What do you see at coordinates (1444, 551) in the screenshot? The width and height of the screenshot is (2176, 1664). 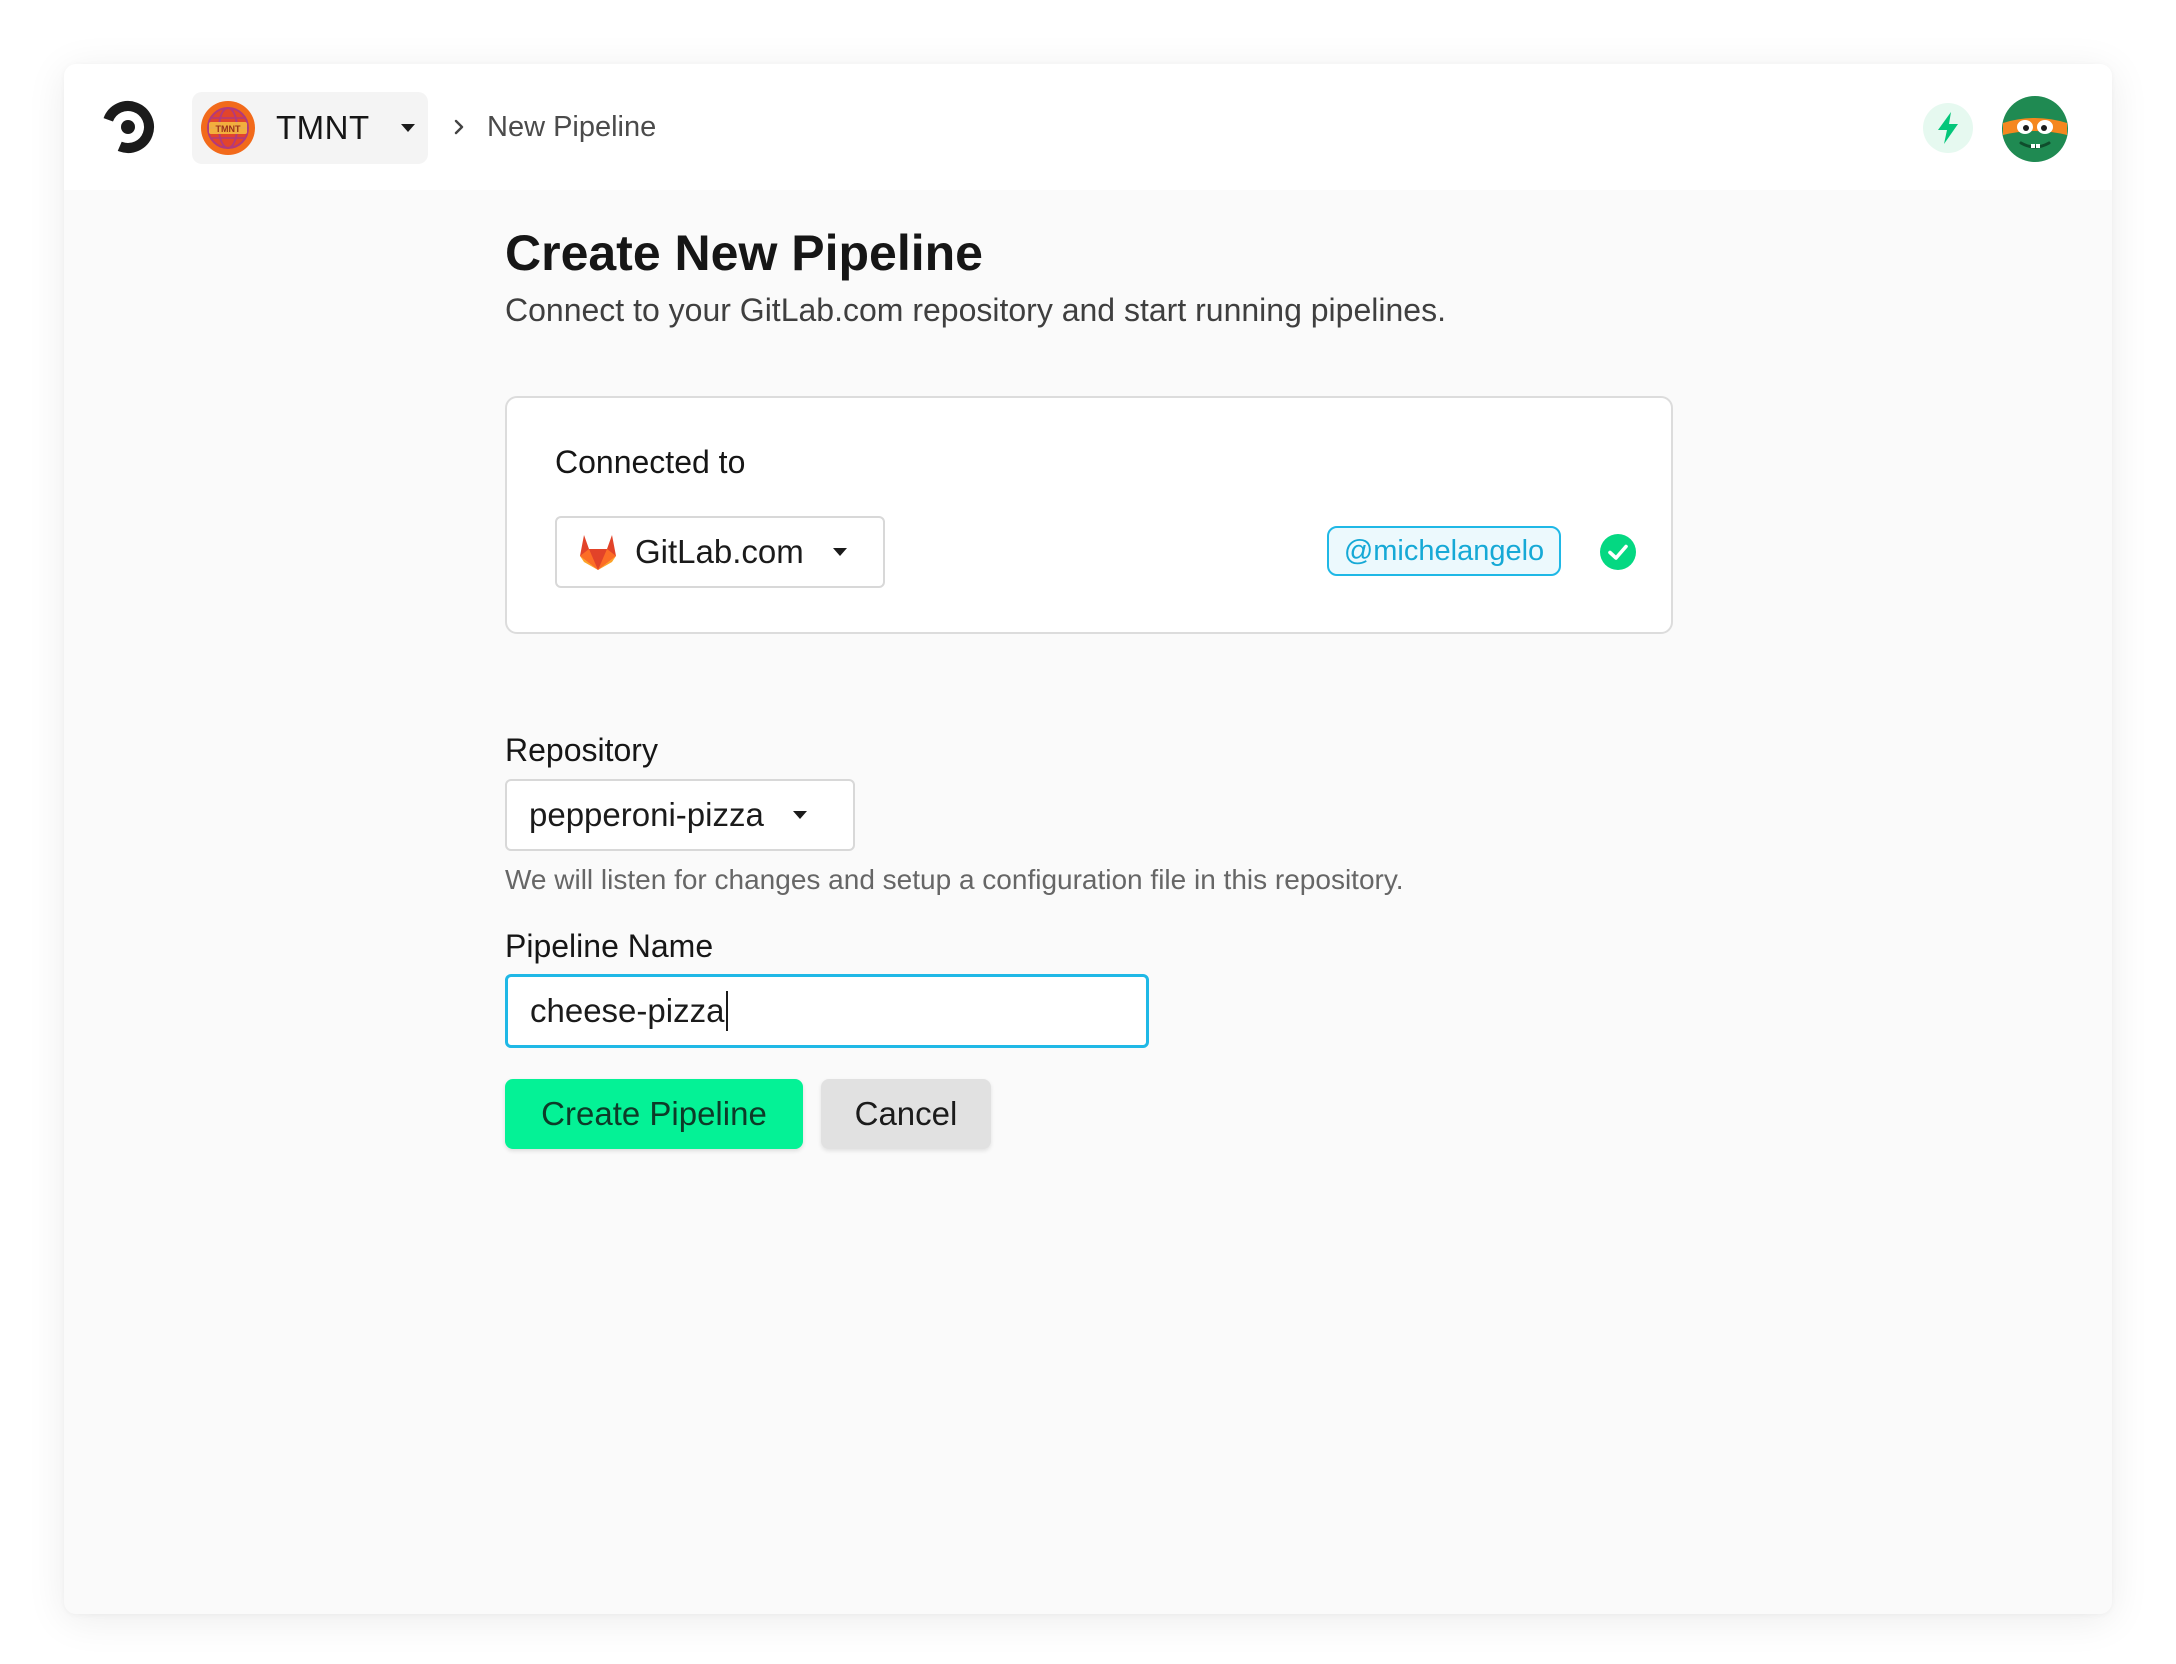 I see `connected-user-tag: @michelangelo` at bounding box center [1444, 551].